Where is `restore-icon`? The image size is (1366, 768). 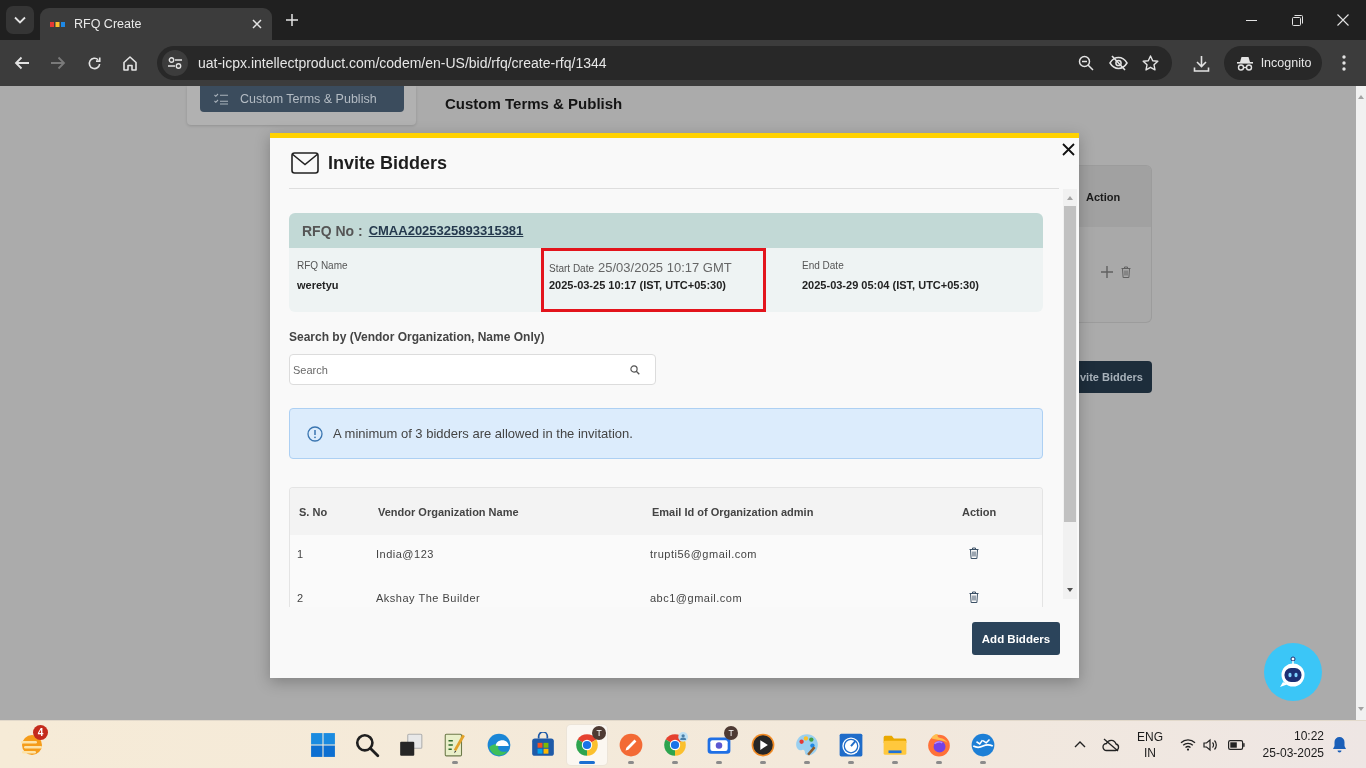 restore-icon is located at coordinates (1297, 20).